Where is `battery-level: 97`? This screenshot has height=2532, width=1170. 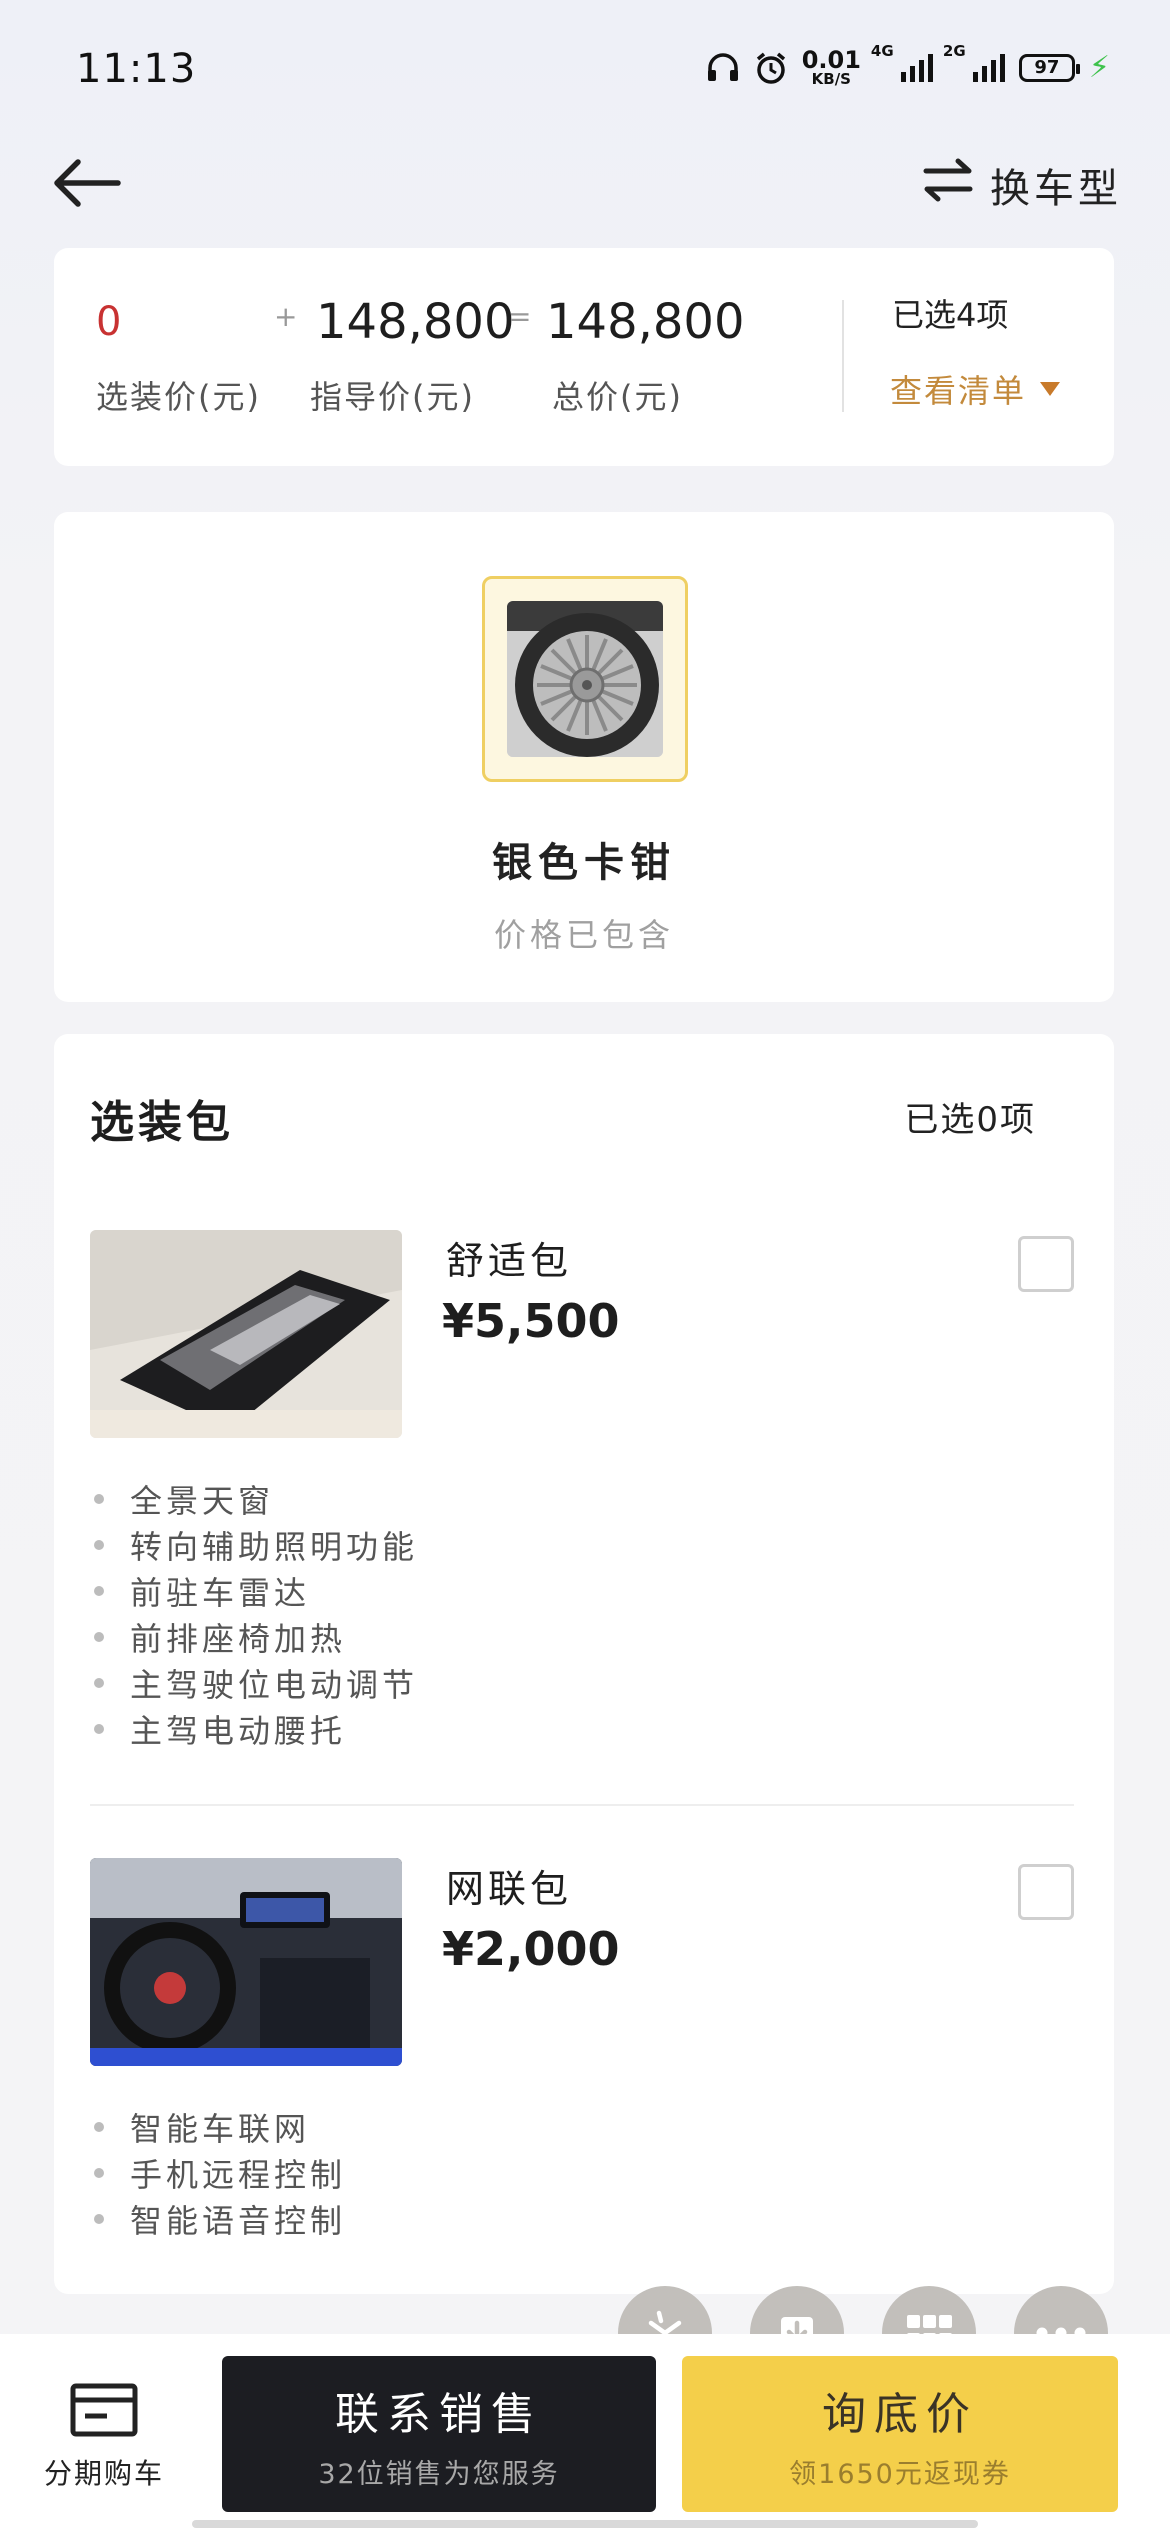
battery-level: 97 is located at coordinates (1047, 67).